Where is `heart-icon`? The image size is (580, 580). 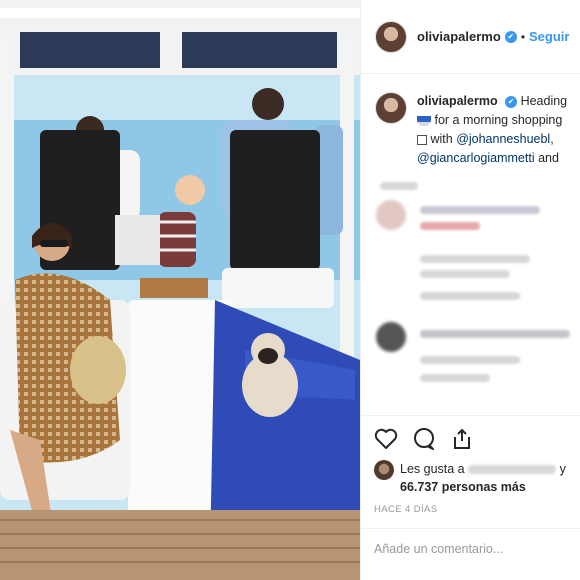 heart-icon is located at coordinates (386, 439).